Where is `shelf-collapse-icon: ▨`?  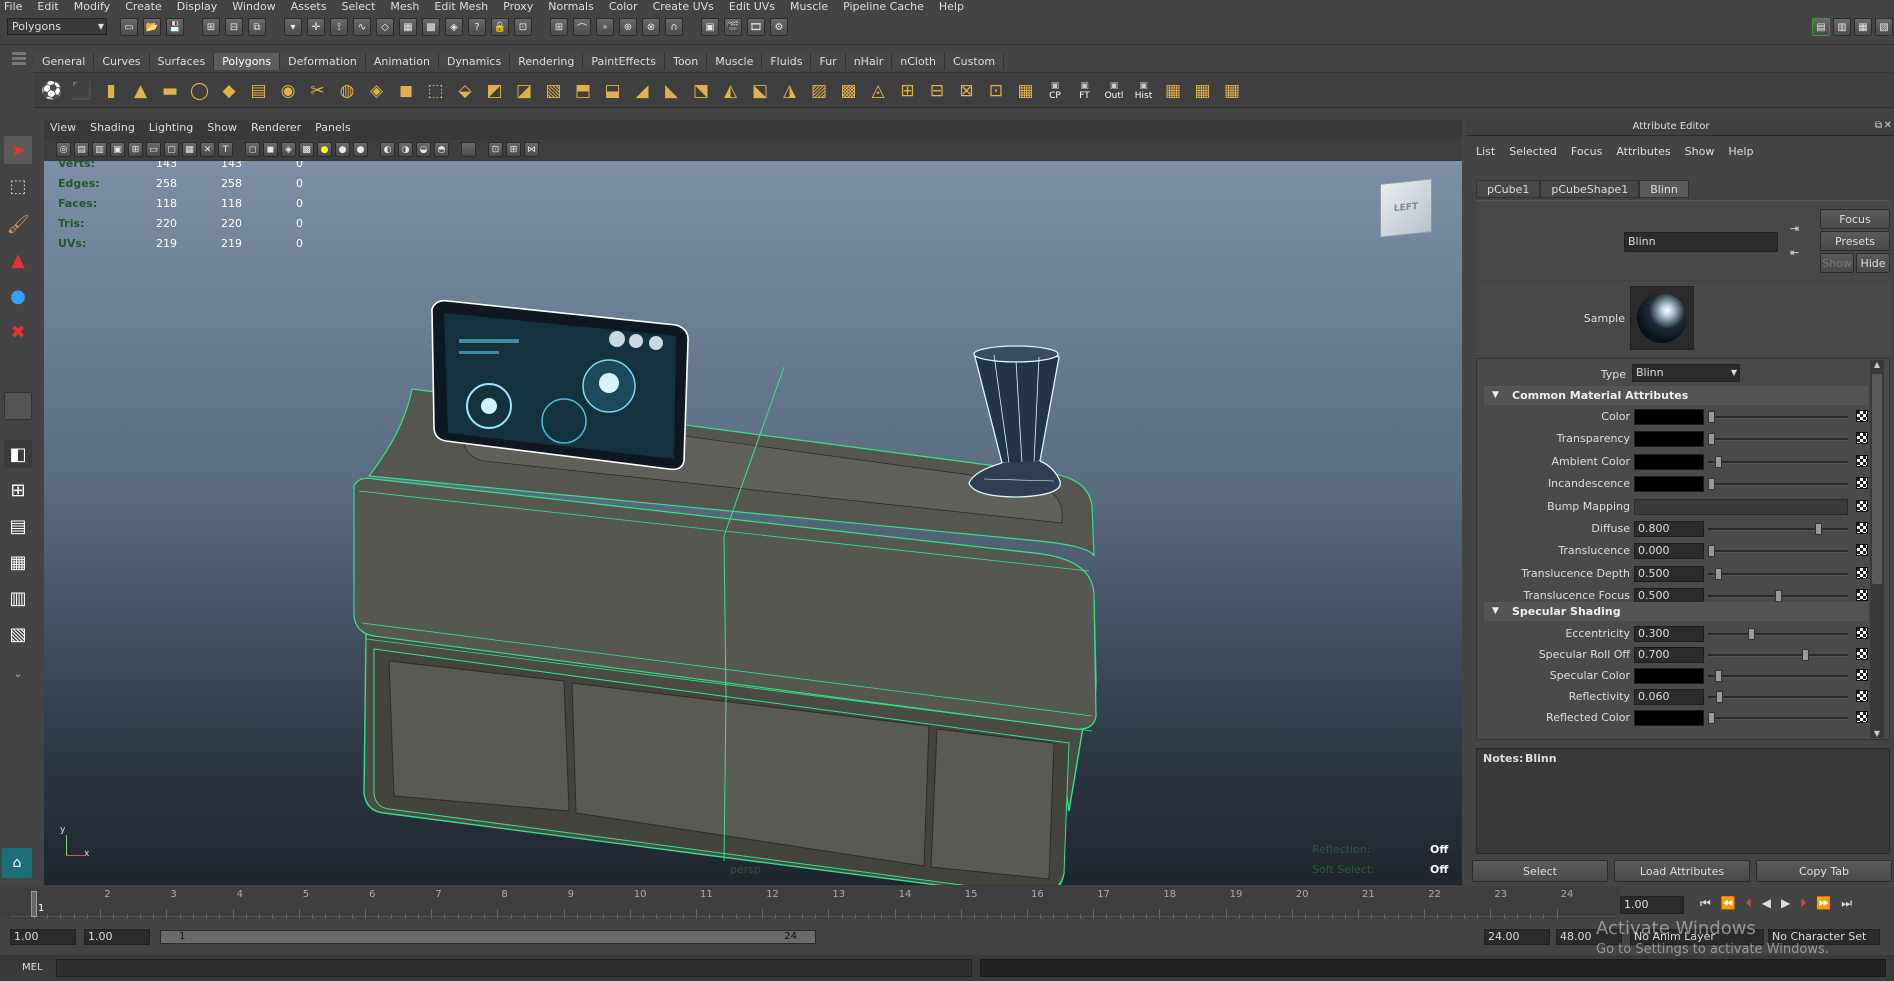 shelf-collapse-icon: ▨ is located at coordinates (819, 91).